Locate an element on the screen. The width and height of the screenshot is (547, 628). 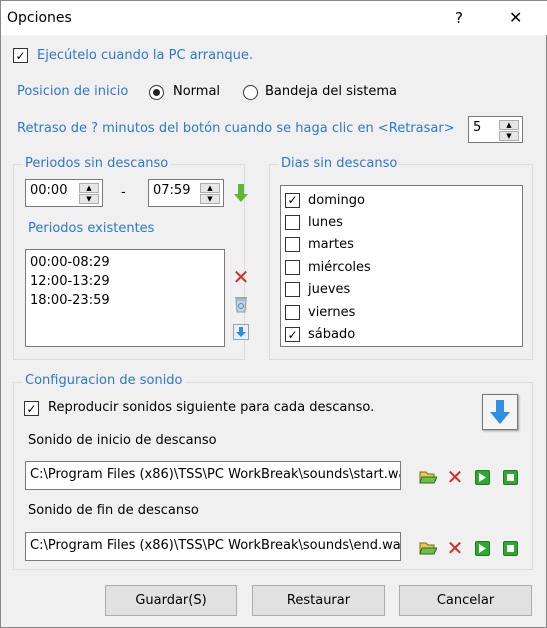
startup-label: Ejecútelo cuando la PC arranque. is located at coordinates (145, 55).